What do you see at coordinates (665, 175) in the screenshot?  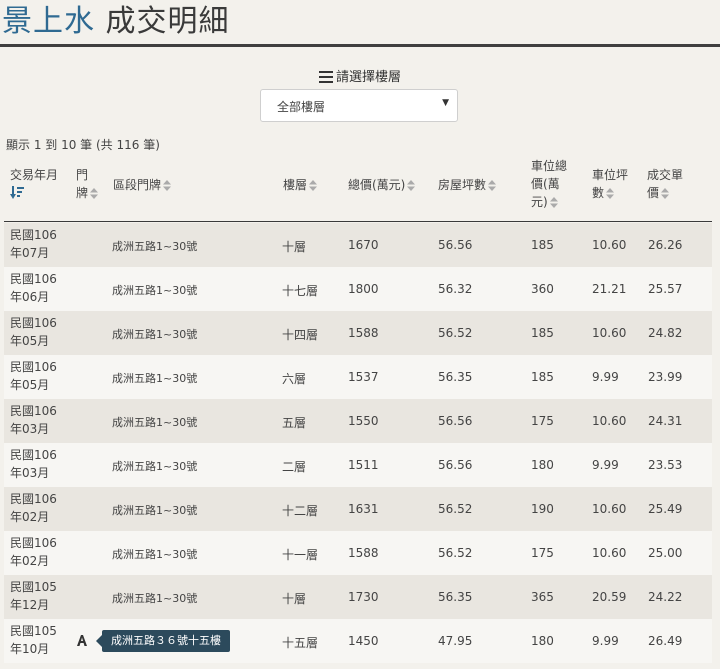 I see `column-header-label: 成交單` at bounding box center [665, 175].